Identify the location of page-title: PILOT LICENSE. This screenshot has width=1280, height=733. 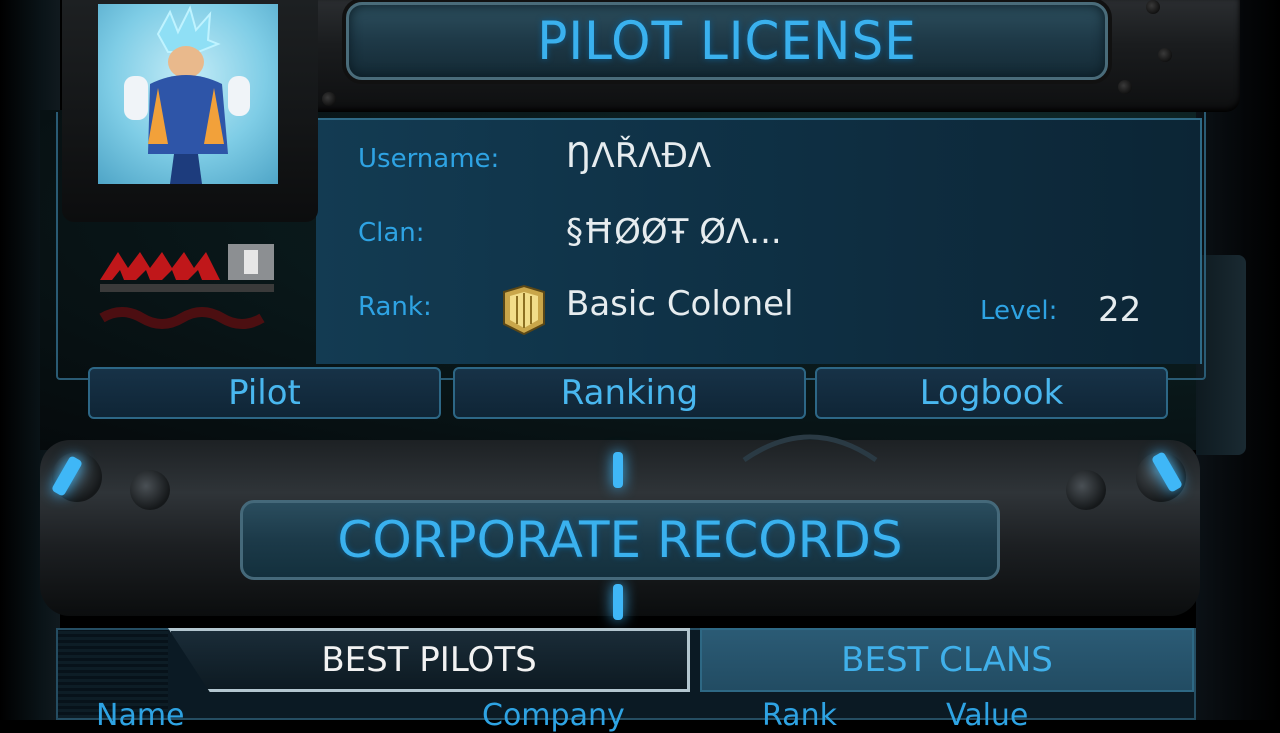
(727, 41).